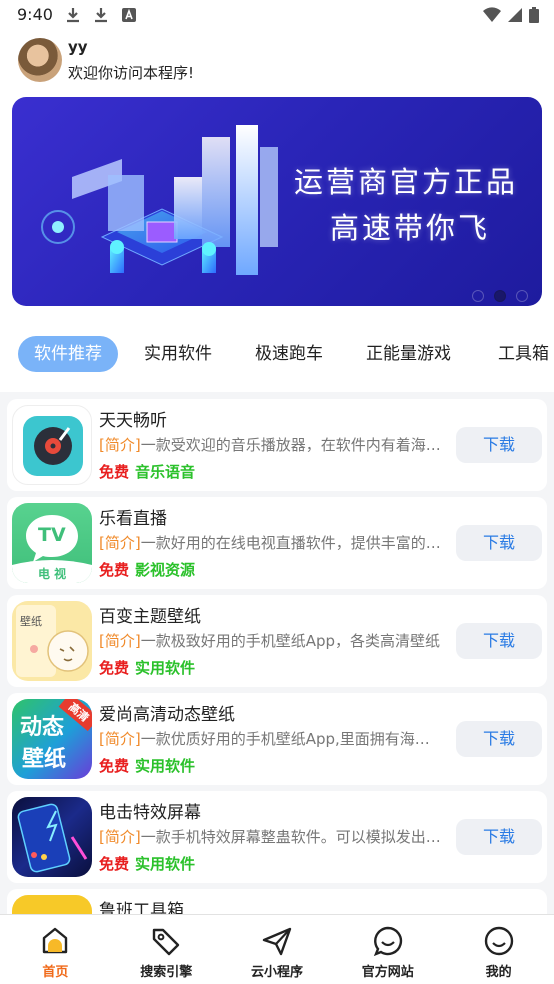 Image resolution: width=554 pixels, height=984 pixels. What do you see at coordinates (78, 47) in the screenshot?
I see `username: yy` at bounding box center [78, 47].